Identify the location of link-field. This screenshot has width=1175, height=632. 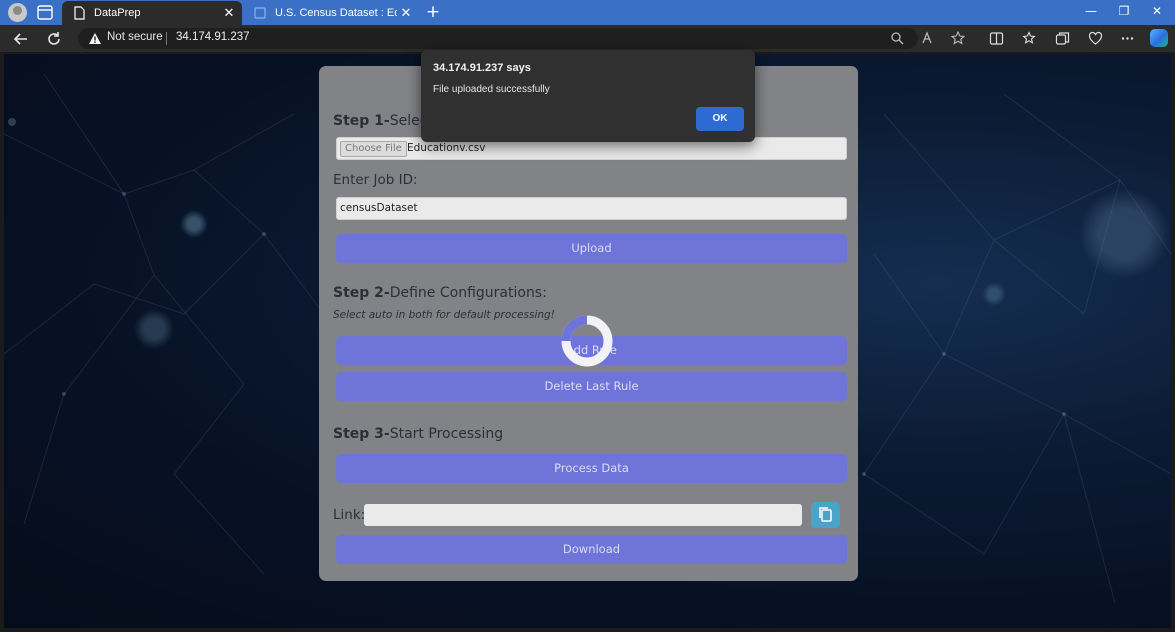
(583, 515).